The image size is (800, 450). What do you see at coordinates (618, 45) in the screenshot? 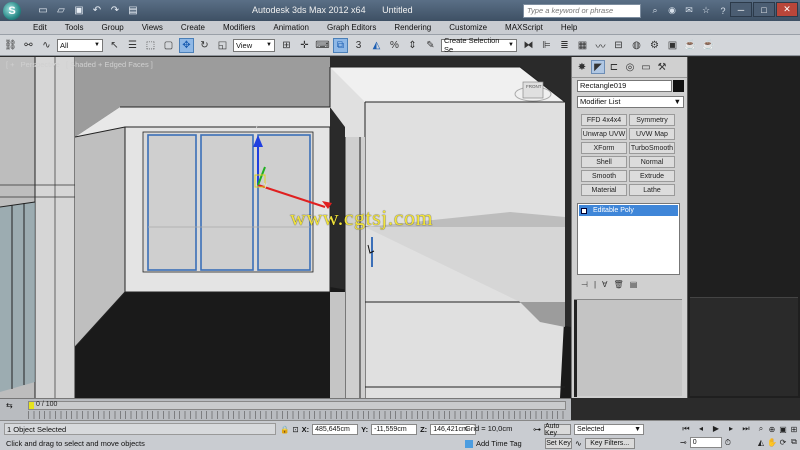
I see `schematic-view-icon: ⊟` at bounding box center [618, 45].